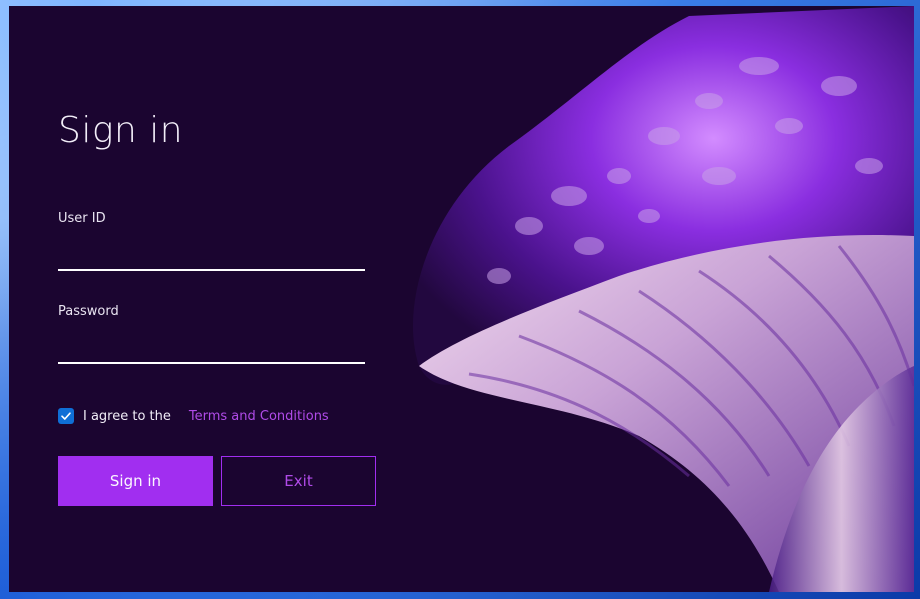 The width and height of the screenshot is (920, 599). What do you see at coordinates (211, 348) in the screenshot?
I see `password-field` at bounding box center [211, 348].